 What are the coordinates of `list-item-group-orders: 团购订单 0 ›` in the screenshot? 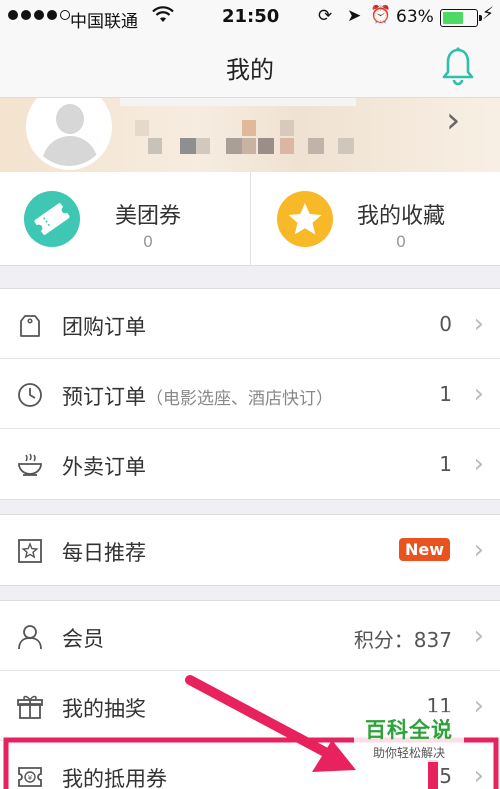 It's located at (250, 324).